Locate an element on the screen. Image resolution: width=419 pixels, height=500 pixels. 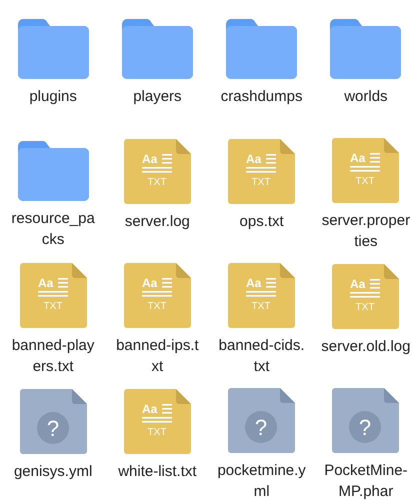
file-name: PocketMine-MP.phar is located at coordinates (366, 480).